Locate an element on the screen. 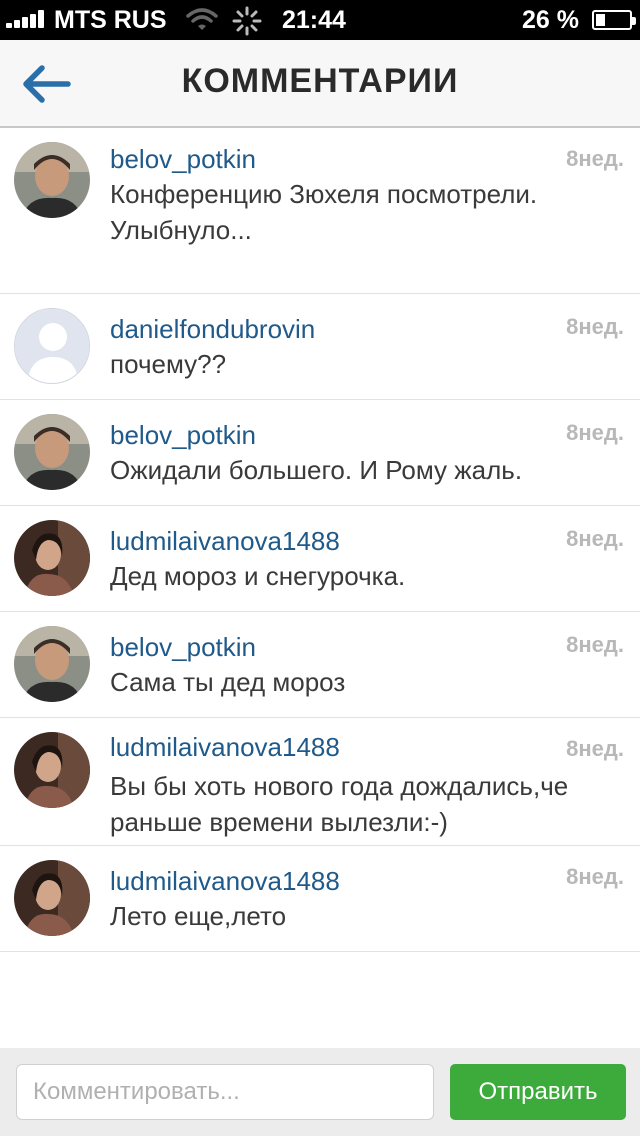 The image size is (640, 1136). signal-strength-icon is located at coordinates (27, 19).